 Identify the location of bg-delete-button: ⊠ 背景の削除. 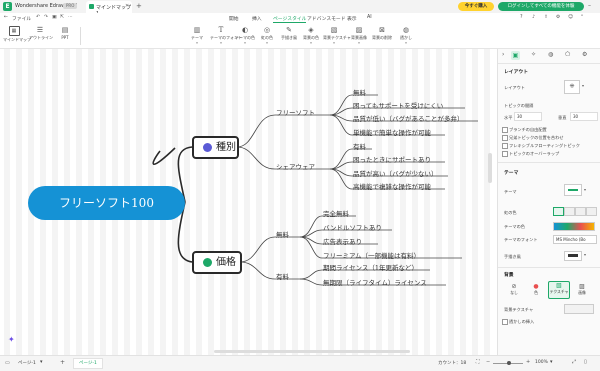
(382, 35).